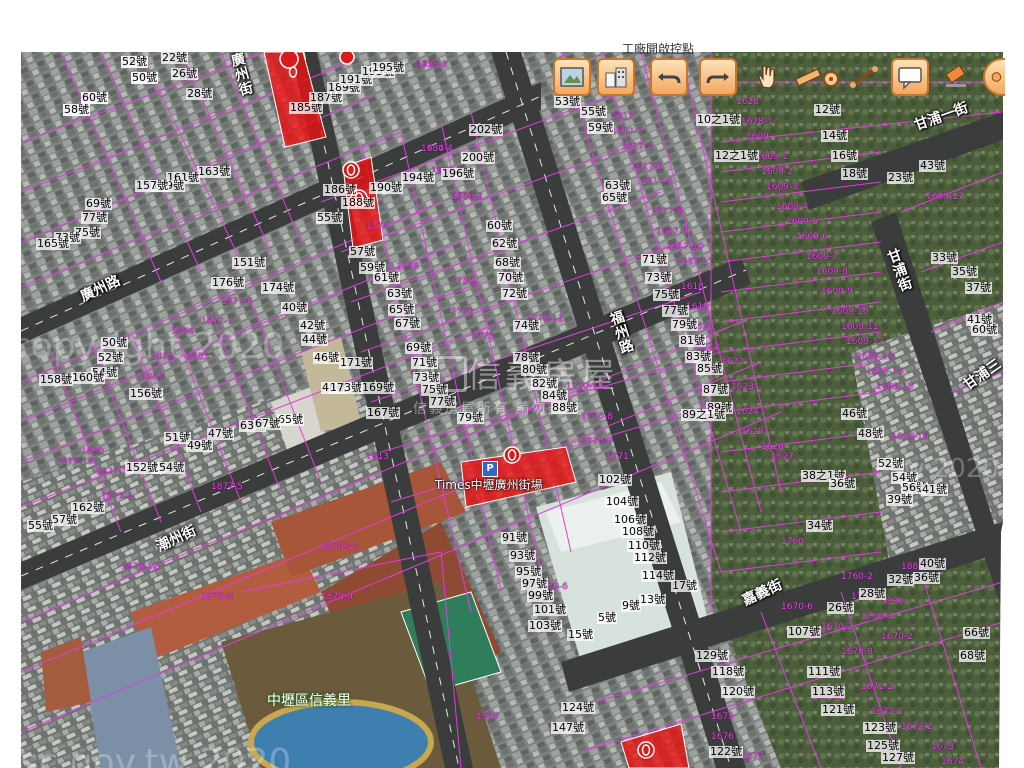 The width and height of the screenshot is (1024, 768). I want to click on house-number: 113號, so click(828, 691).